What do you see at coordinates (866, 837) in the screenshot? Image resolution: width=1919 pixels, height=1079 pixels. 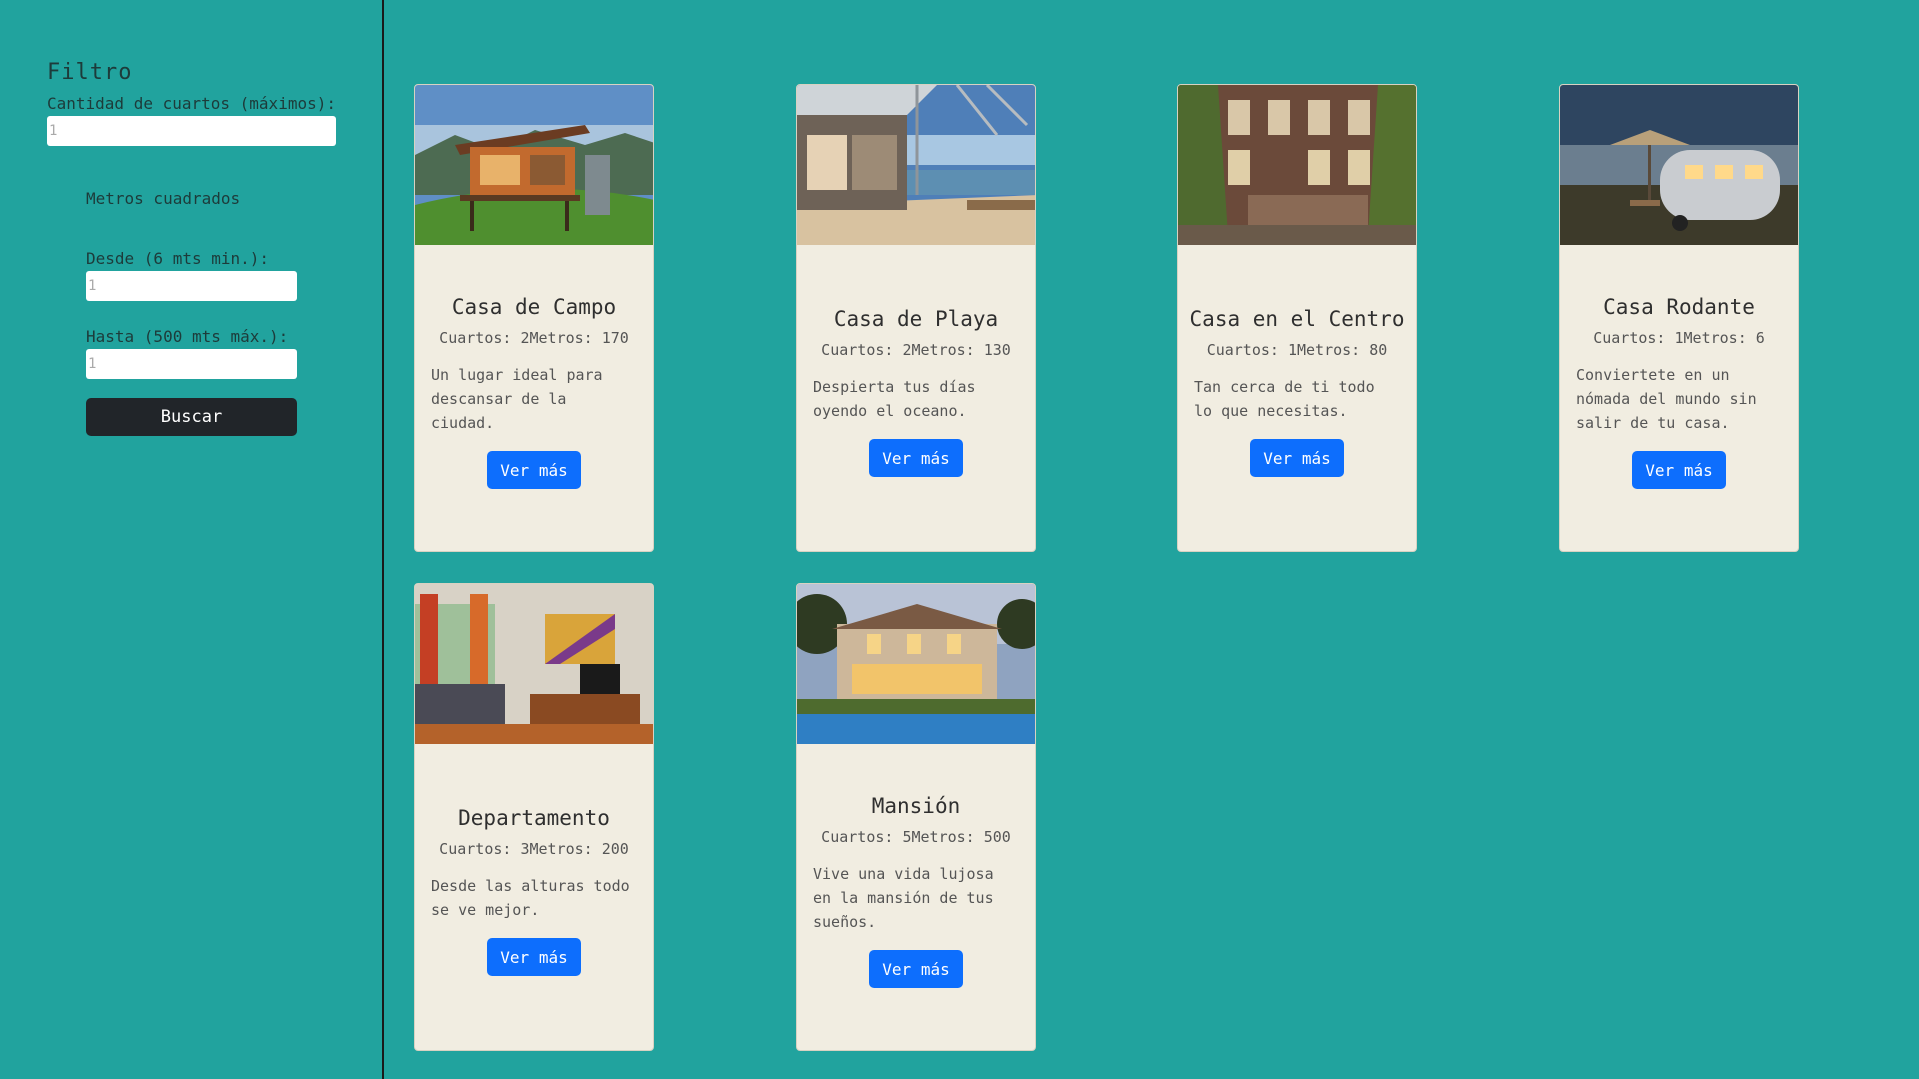 I see `card-rooms: Cuartos: 5` at bounding box center [866, 837].